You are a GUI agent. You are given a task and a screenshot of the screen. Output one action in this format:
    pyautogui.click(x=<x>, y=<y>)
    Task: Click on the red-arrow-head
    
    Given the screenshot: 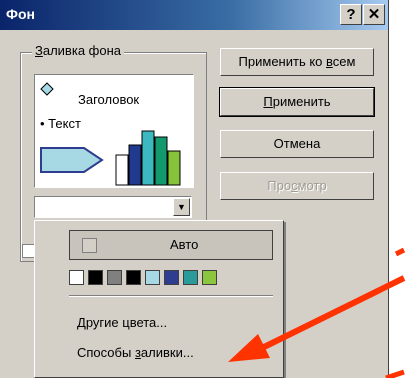 What is the action you would take?
    pyautogui.click(x=249, y=348)
    